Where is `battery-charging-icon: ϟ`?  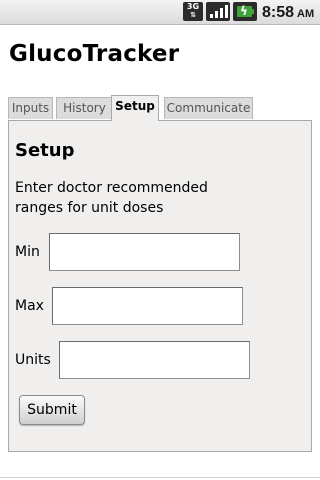
battery-charging-icon: ϟ is located at coordinates (245, 11).